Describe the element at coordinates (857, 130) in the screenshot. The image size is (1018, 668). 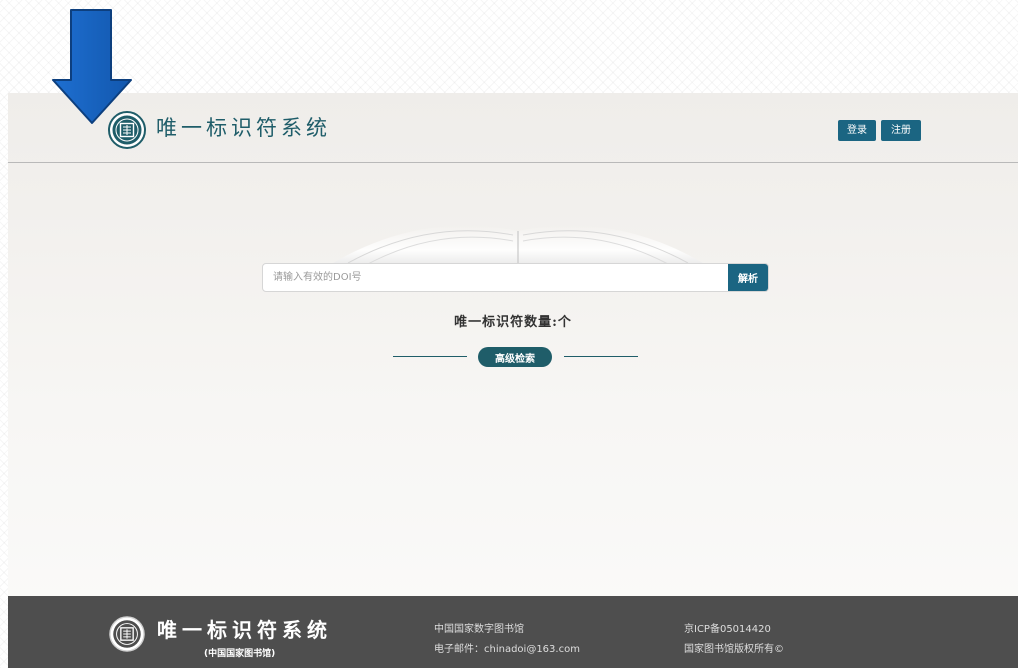
I see `login-button: 登录` at that location.